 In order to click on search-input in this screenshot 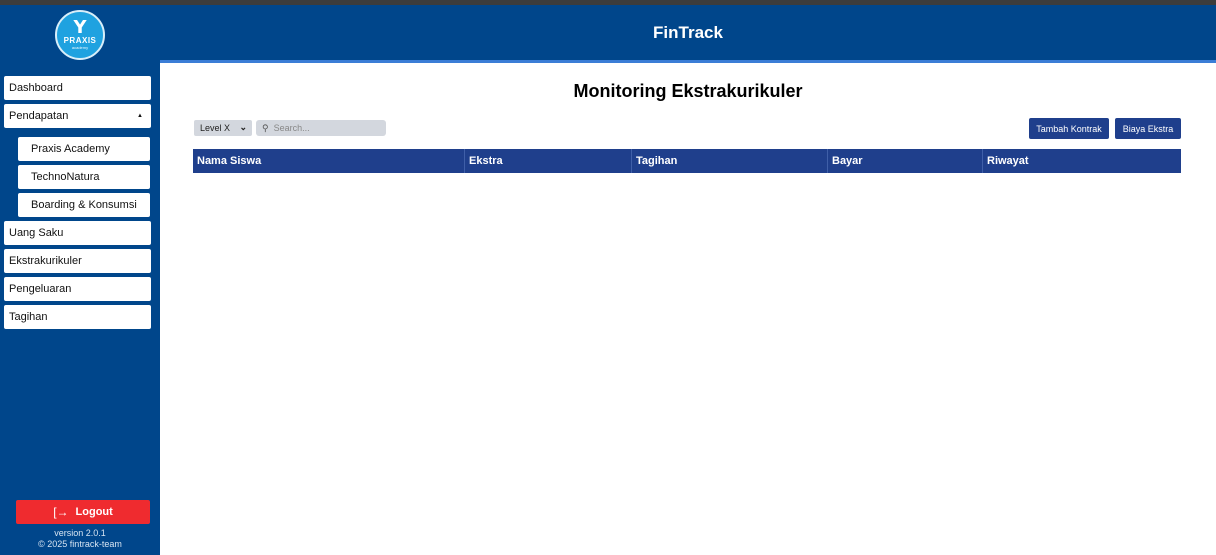, I will do `click(323, 128)`.